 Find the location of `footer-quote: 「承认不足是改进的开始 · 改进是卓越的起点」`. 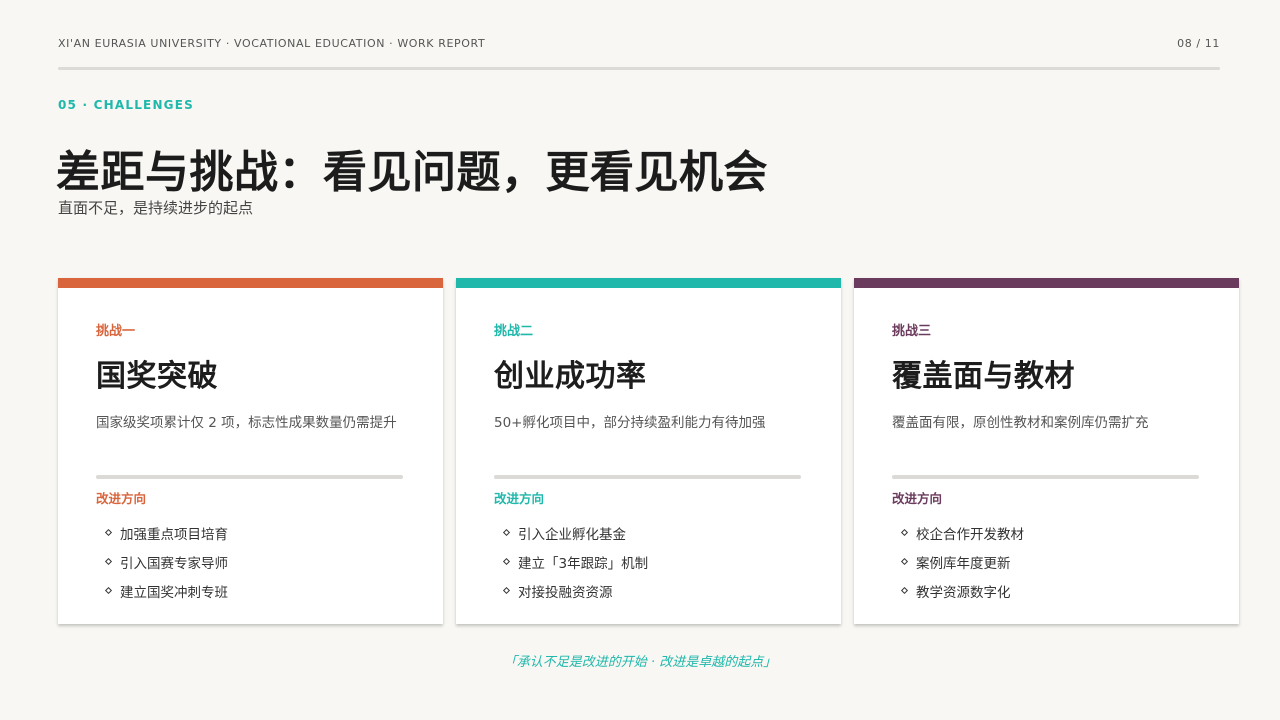

footer-quote: 「承认不足是改进的开始 · 改进是卓越的起点」 is located at coordinates (640, 662).